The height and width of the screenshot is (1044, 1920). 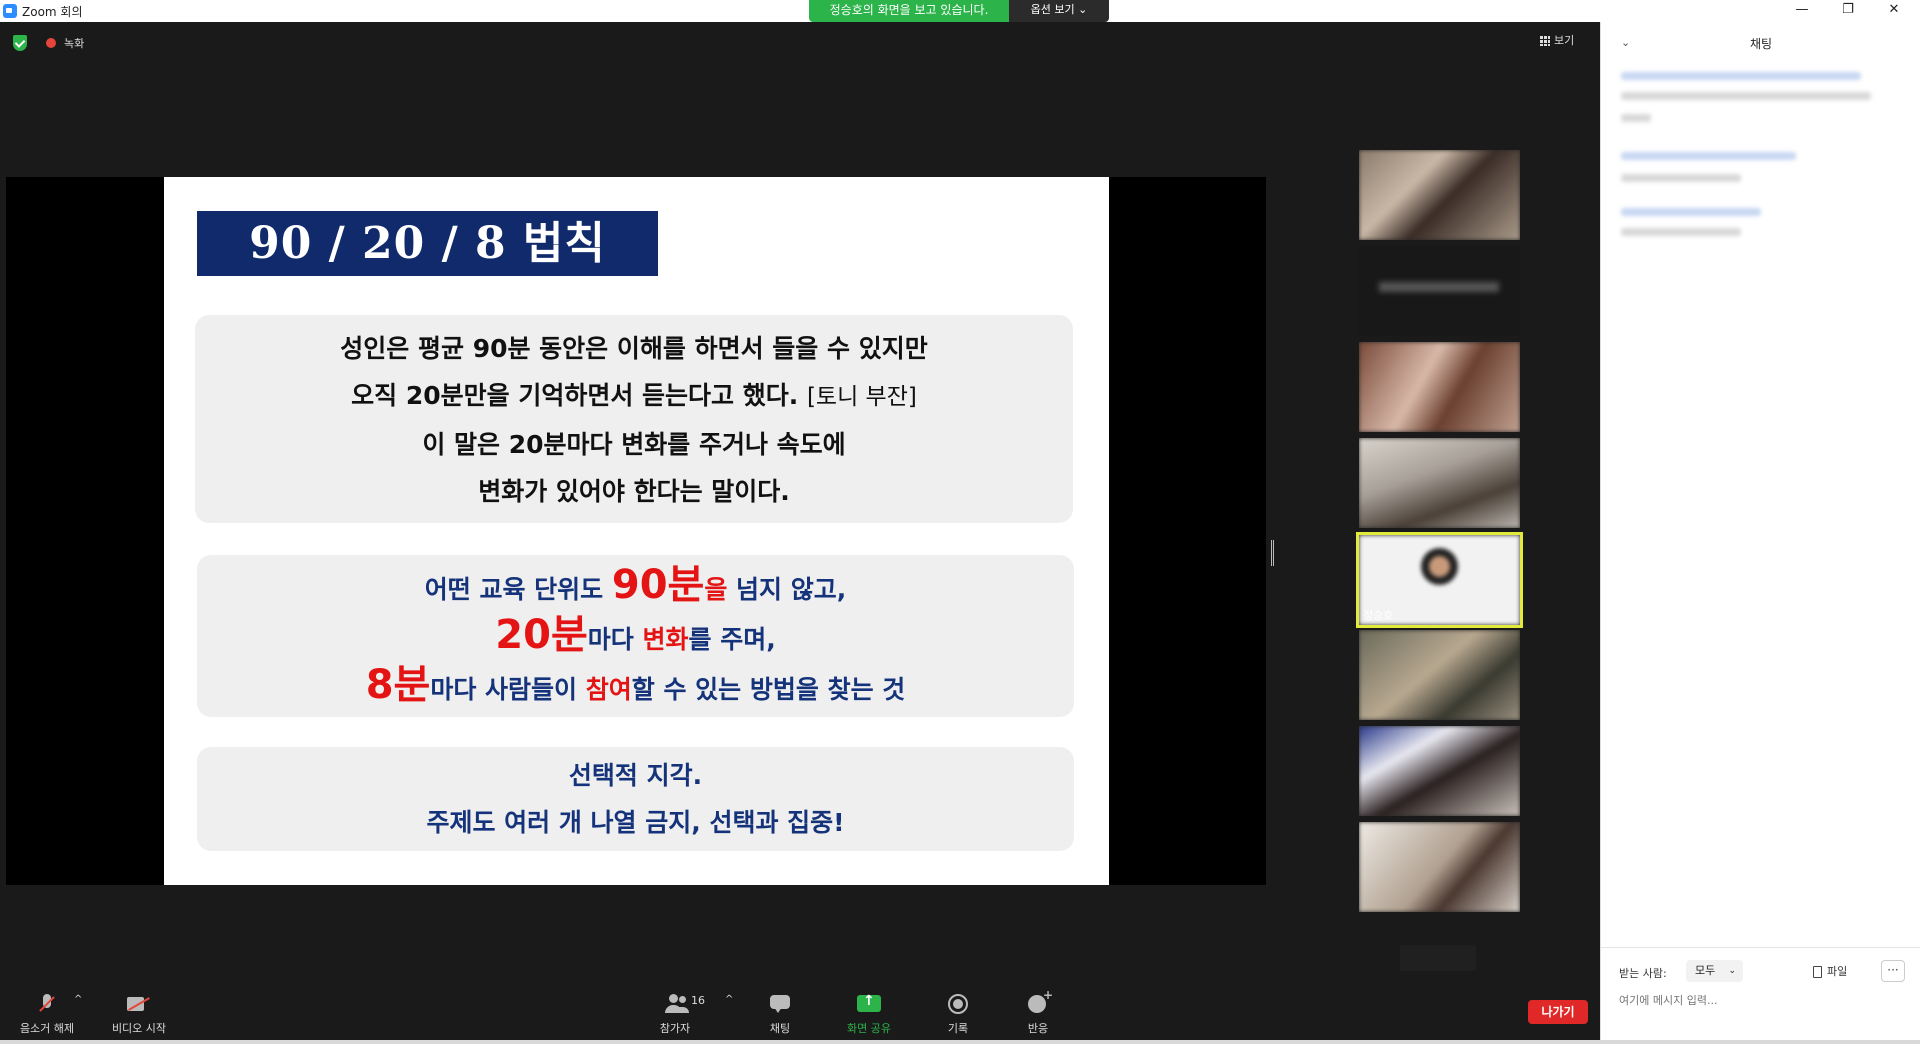 What do you see at coordinates (675, 1028) in the screenshot?
I see `participants-label: 참가자` at bounding box center [675, 1028].